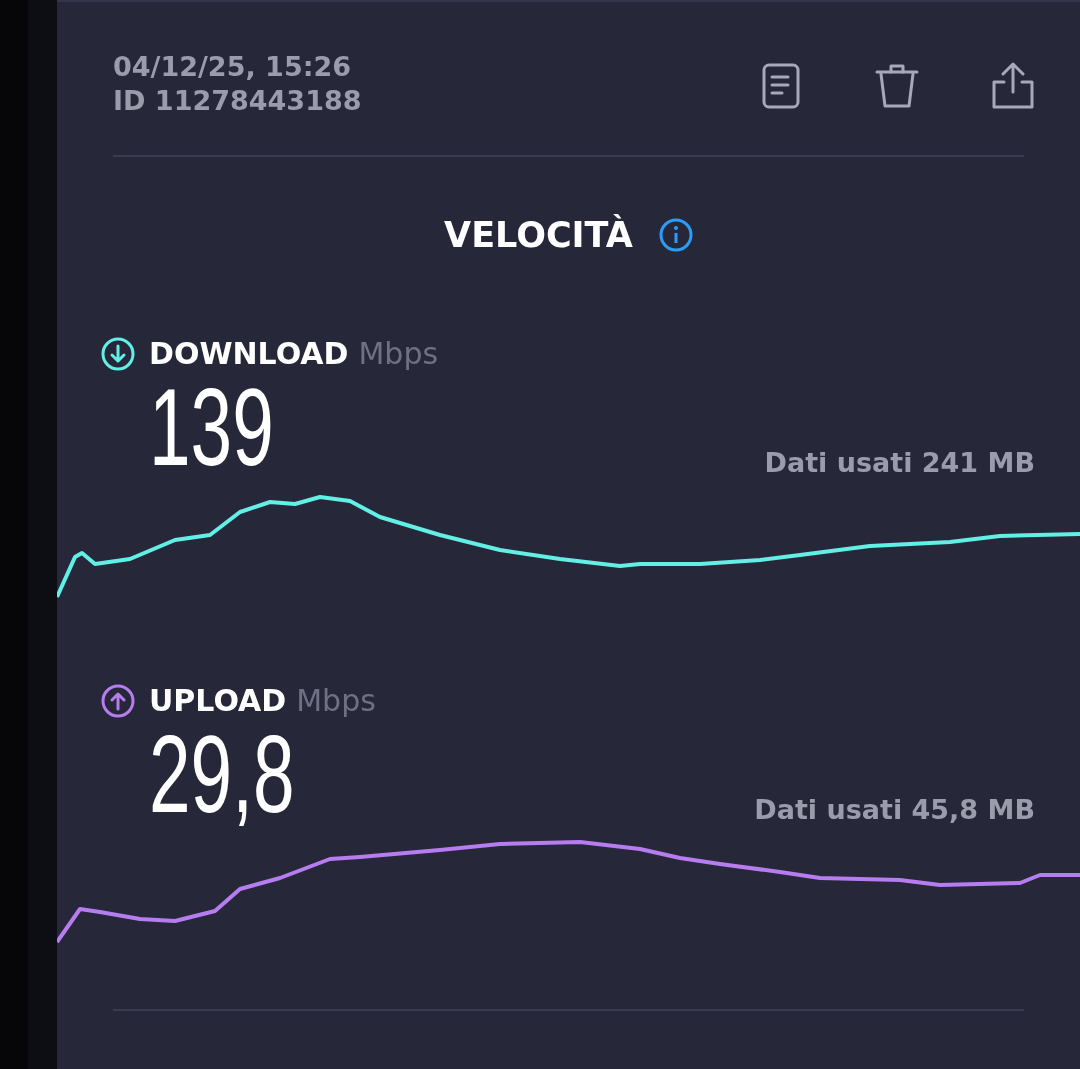 The width and height of the screenshot is (1080, 1069). What do you see at coordinates (218, 700) in the screenshot?
I see `metric-label: UPLOAD` at bounding box center [218, 700].